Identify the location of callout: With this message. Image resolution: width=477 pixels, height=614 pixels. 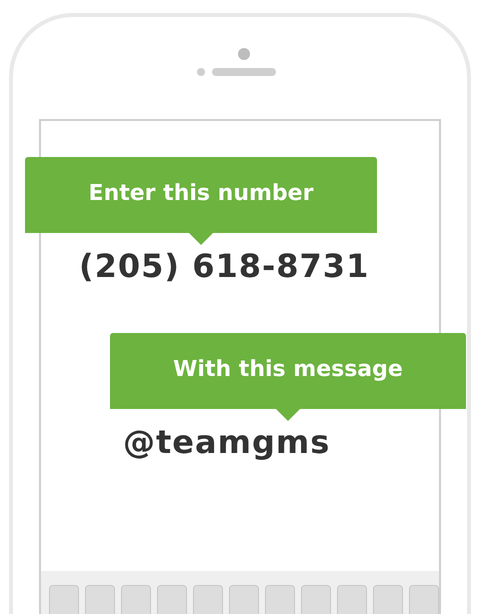
(288, 377).